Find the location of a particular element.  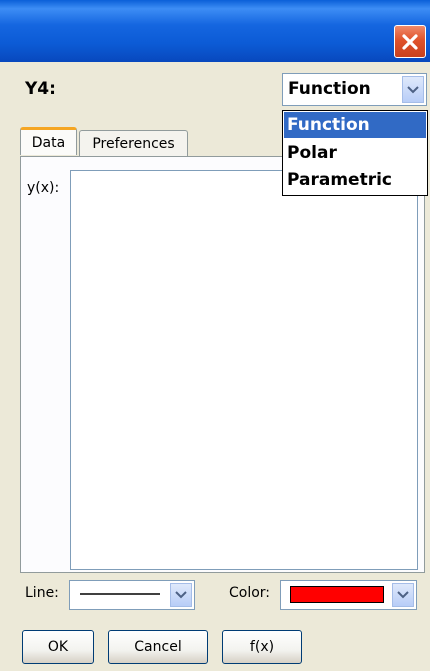

color-label: Color: is located at coordinates (250, 593).